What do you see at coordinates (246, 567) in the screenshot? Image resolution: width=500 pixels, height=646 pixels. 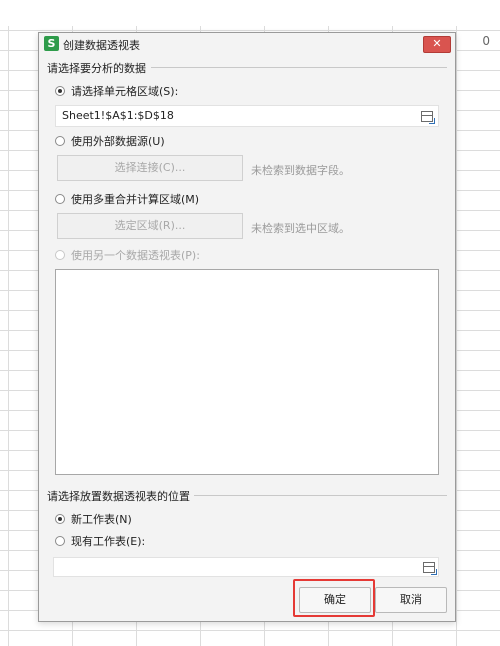 I see `existing-location-input` at bounding box center [246, 567].